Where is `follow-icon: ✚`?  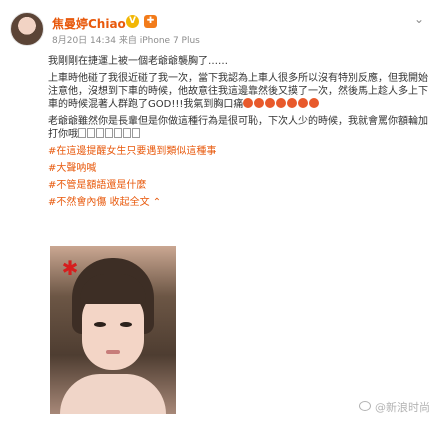 follow-icon: ✚ is located at coordinates (150, 21).